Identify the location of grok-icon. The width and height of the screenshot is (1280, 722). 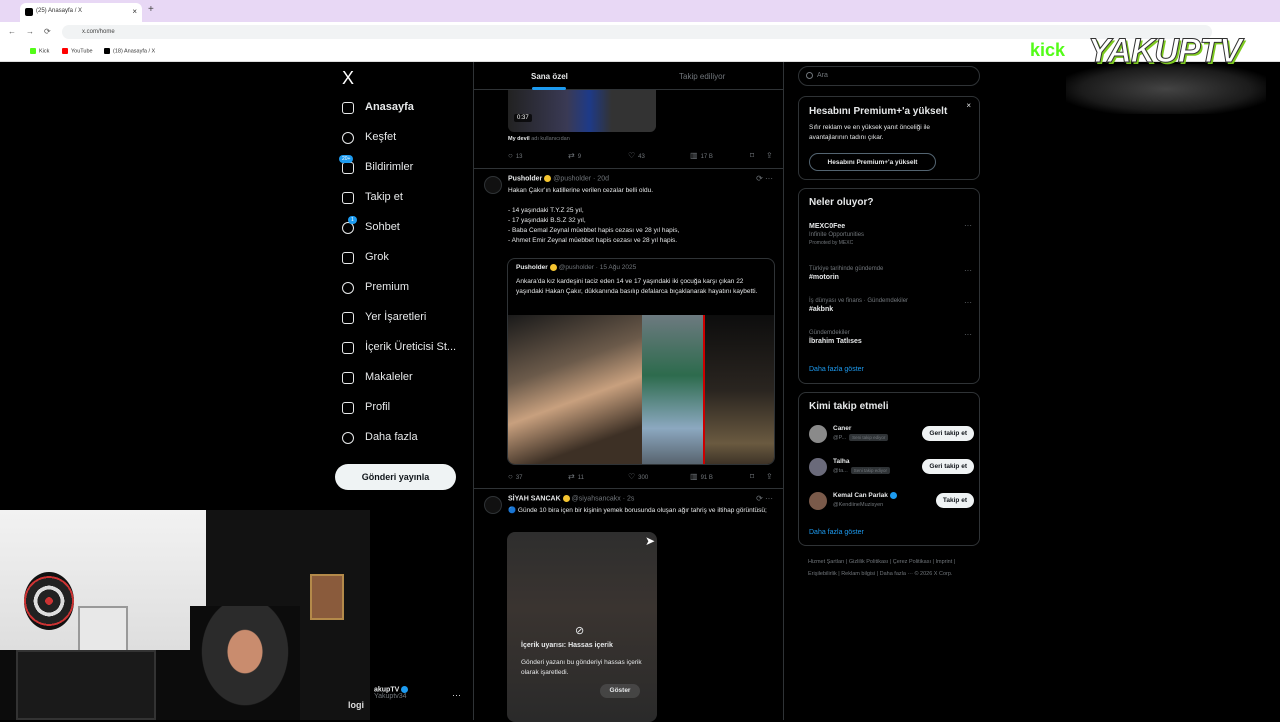
(348, 258).